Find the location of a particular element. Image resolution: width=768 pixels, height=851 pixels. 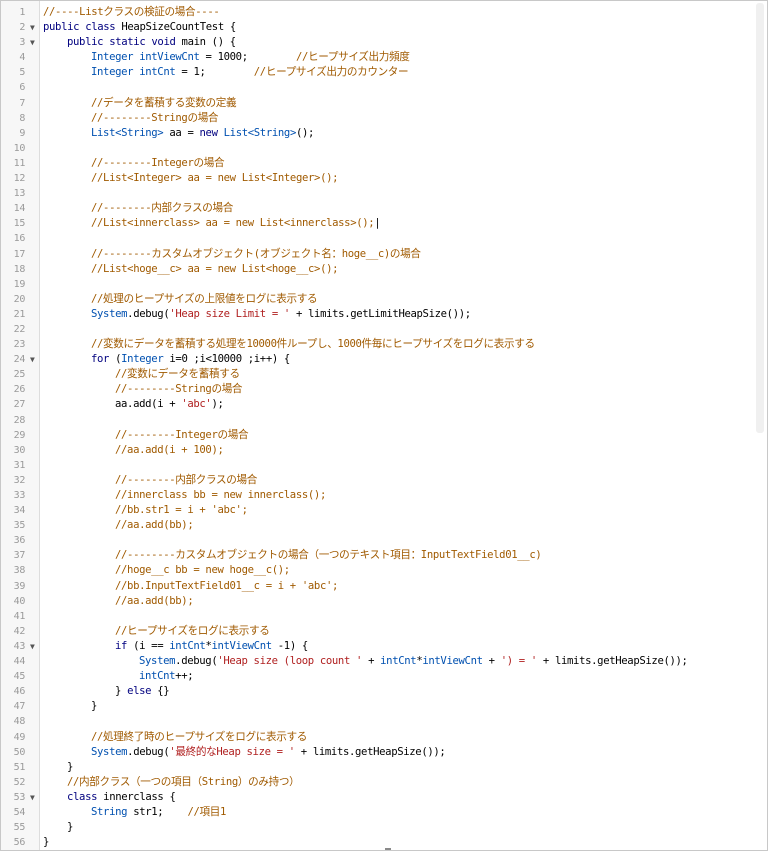

code-line: 19 is located at coordinates (377, 284).